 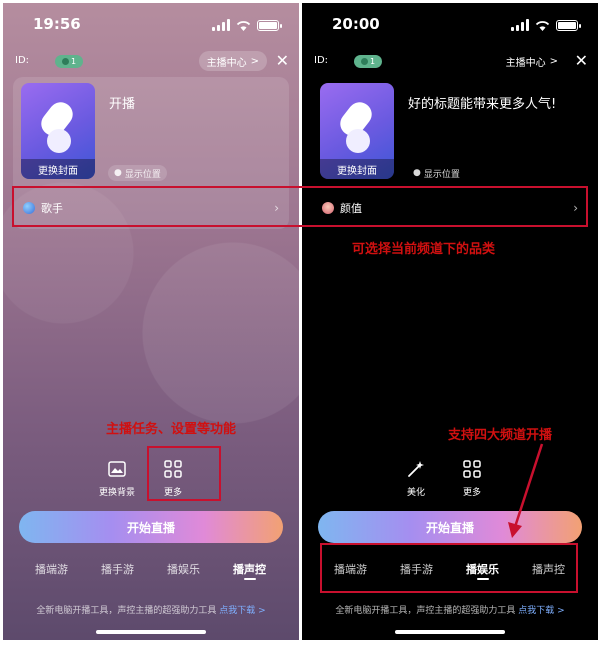 I want to click on channels-highlight-box, so click(x=449, y=568).